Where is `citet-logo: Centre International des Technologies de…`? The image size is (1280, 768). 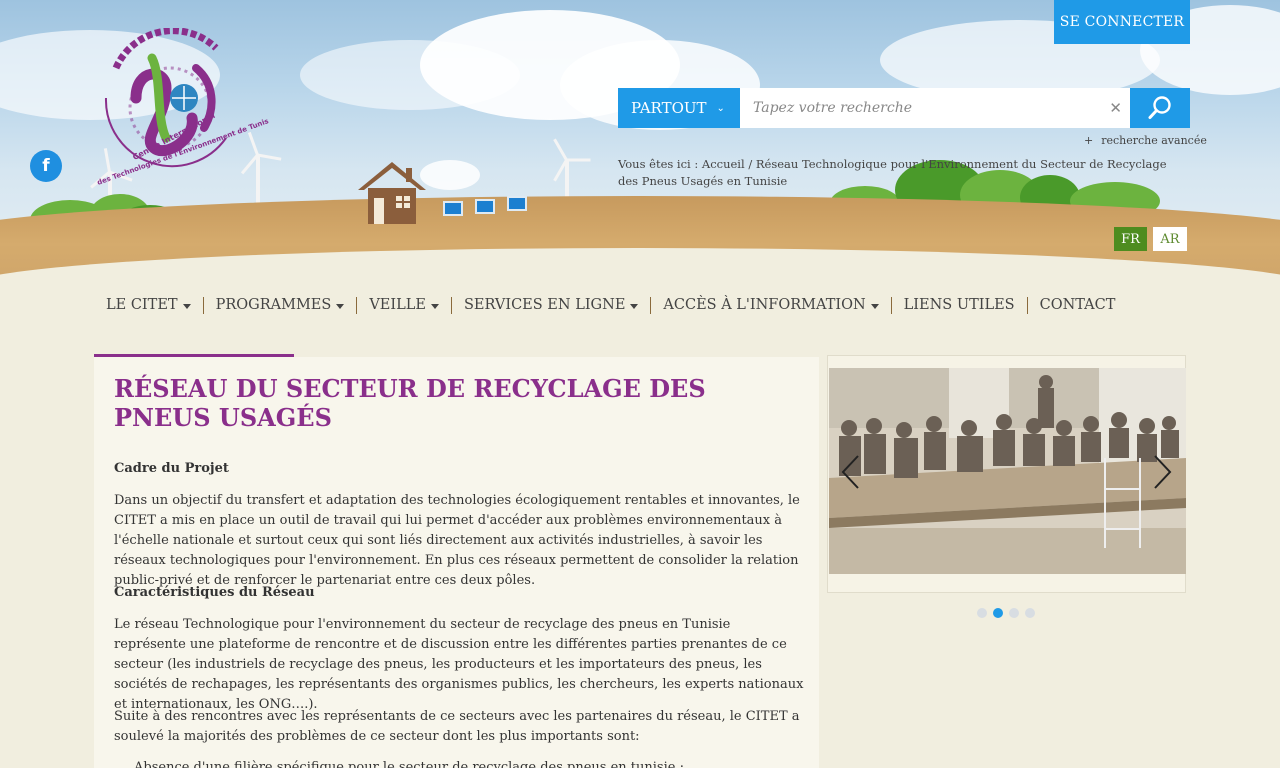
citet-logo: Centre International des Technologies de… is located at coordinates (183, 107).